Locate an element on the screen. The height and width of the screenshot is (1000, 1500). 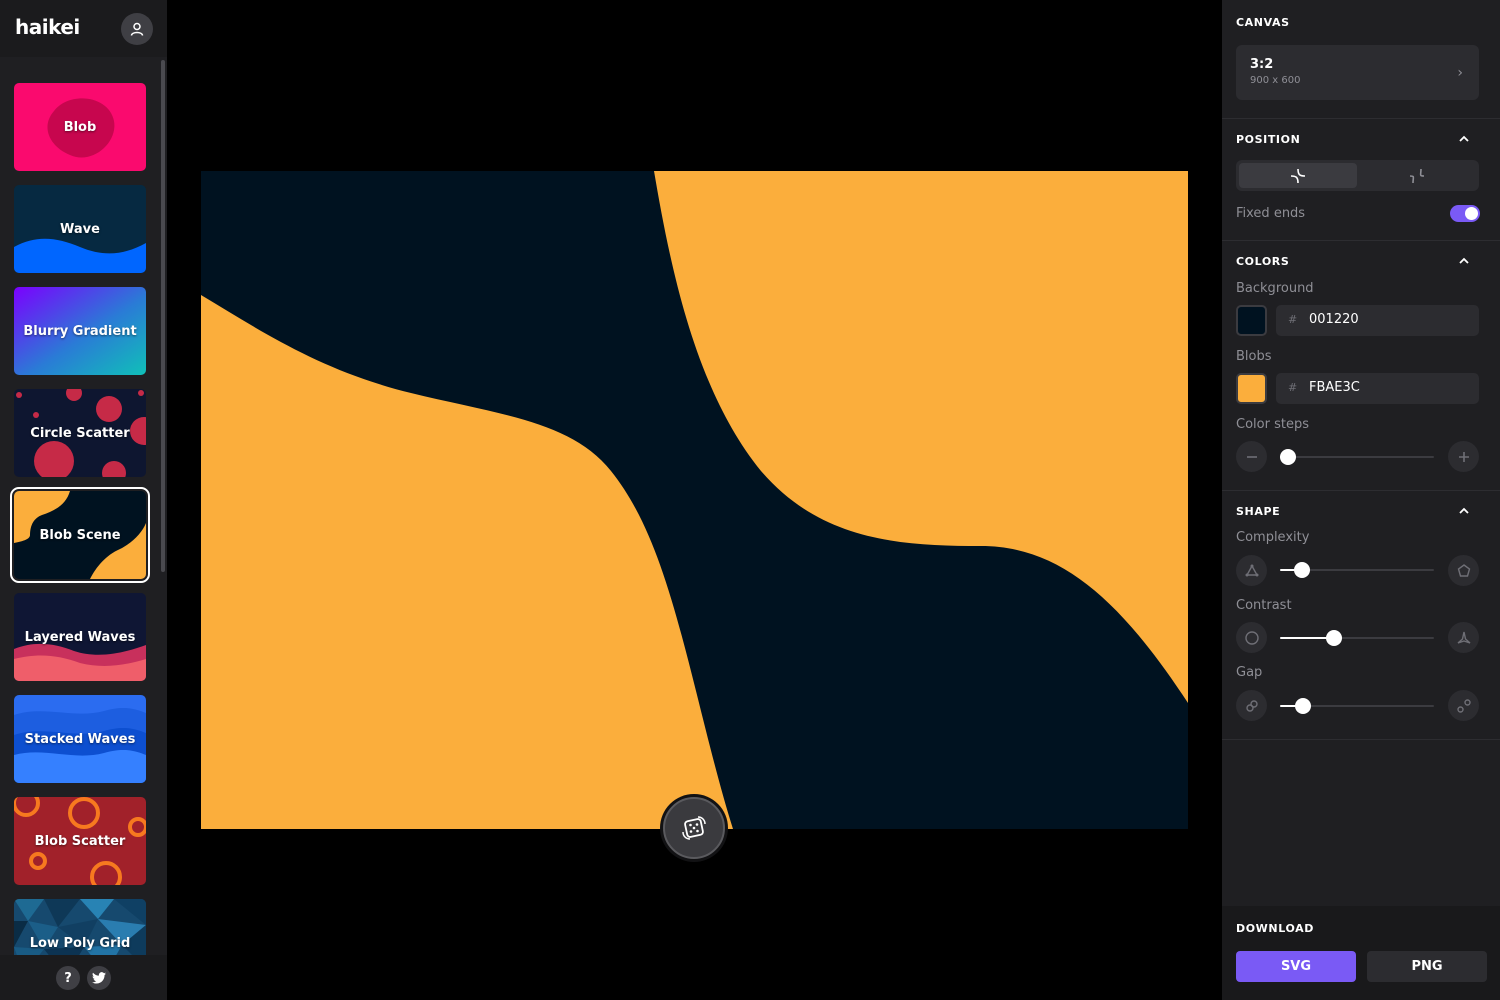
dice-icon is located at coordinates (694, 828).